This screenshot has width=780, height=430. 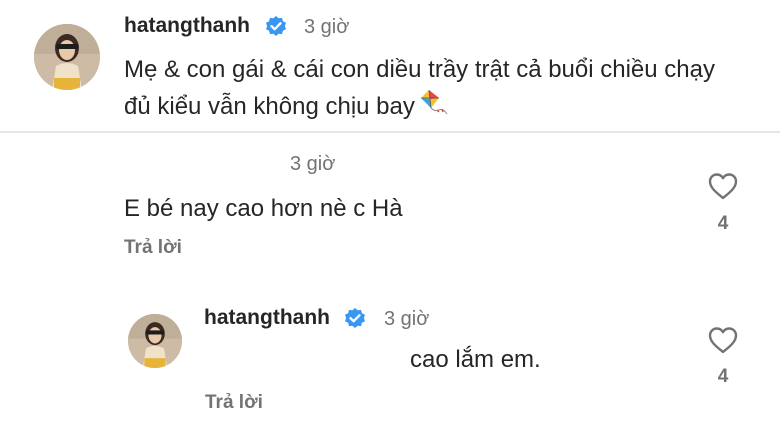 I want to click on kite-icon, so click(x=434, y=102).